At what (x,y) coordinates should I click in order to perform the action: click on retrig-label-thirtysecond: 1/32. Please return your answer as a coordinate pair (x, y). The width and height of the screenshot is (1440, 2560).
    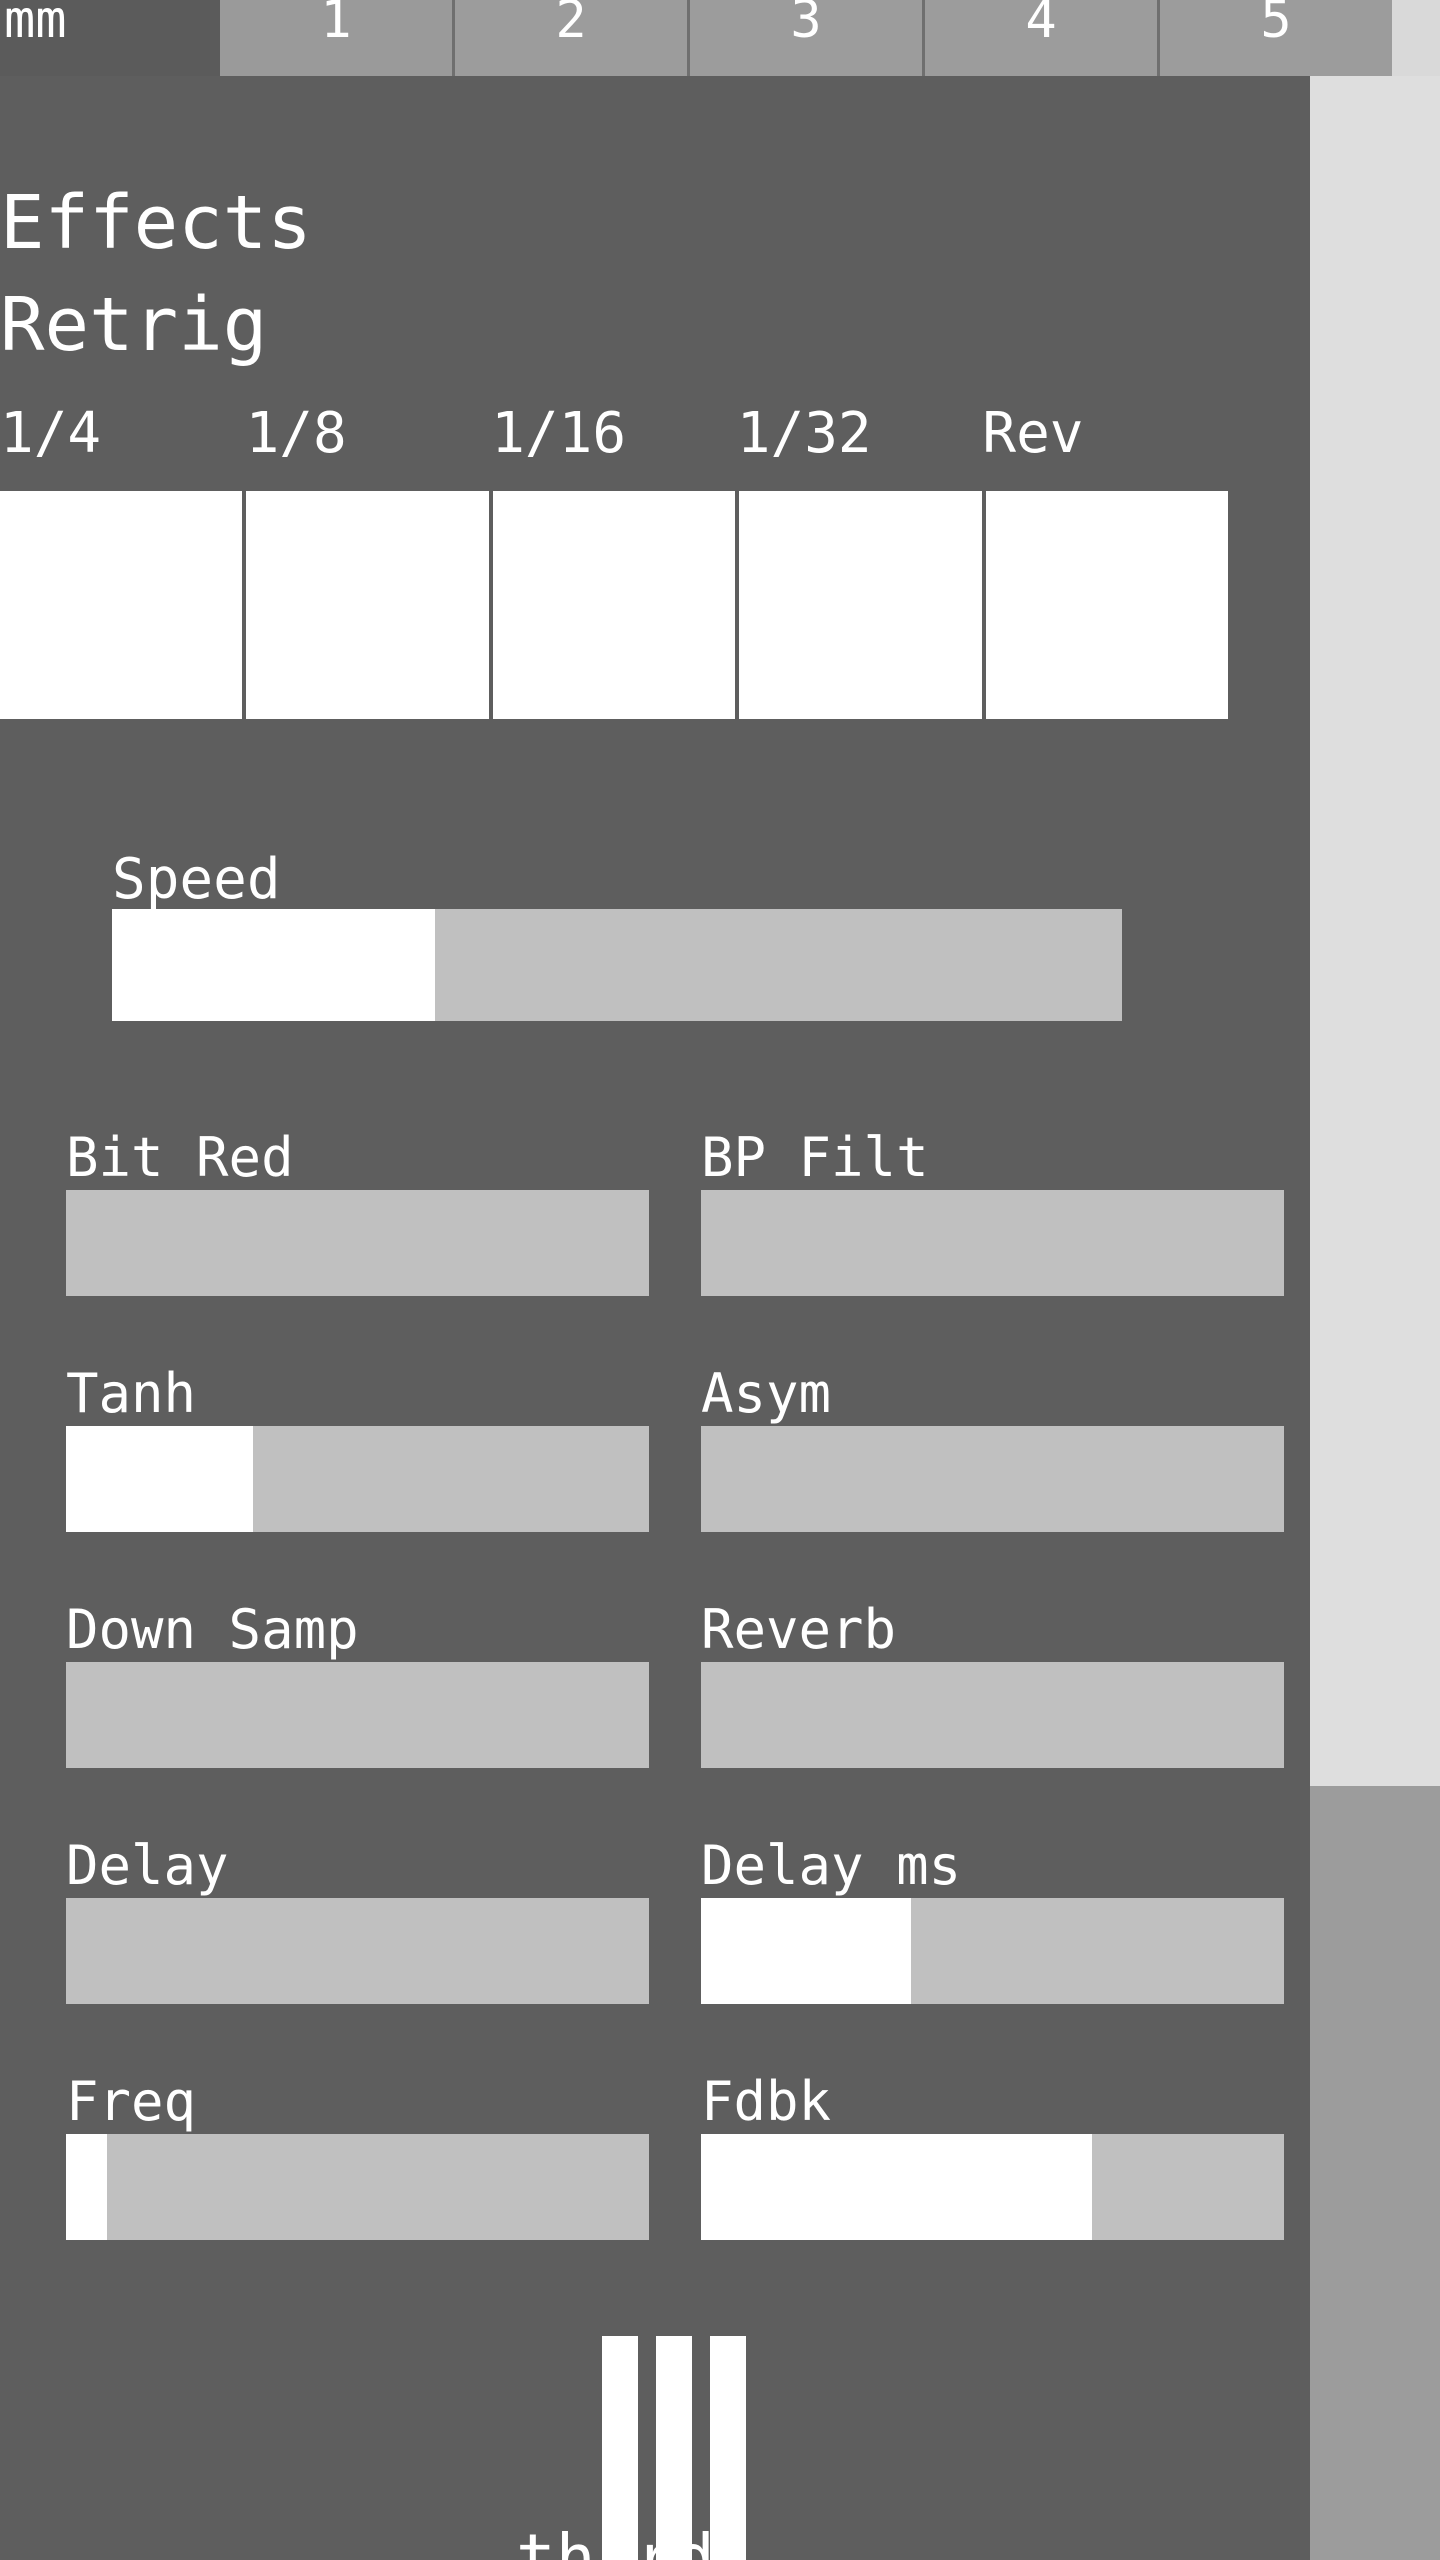
    Looking at the image, I should click on (804, 436).